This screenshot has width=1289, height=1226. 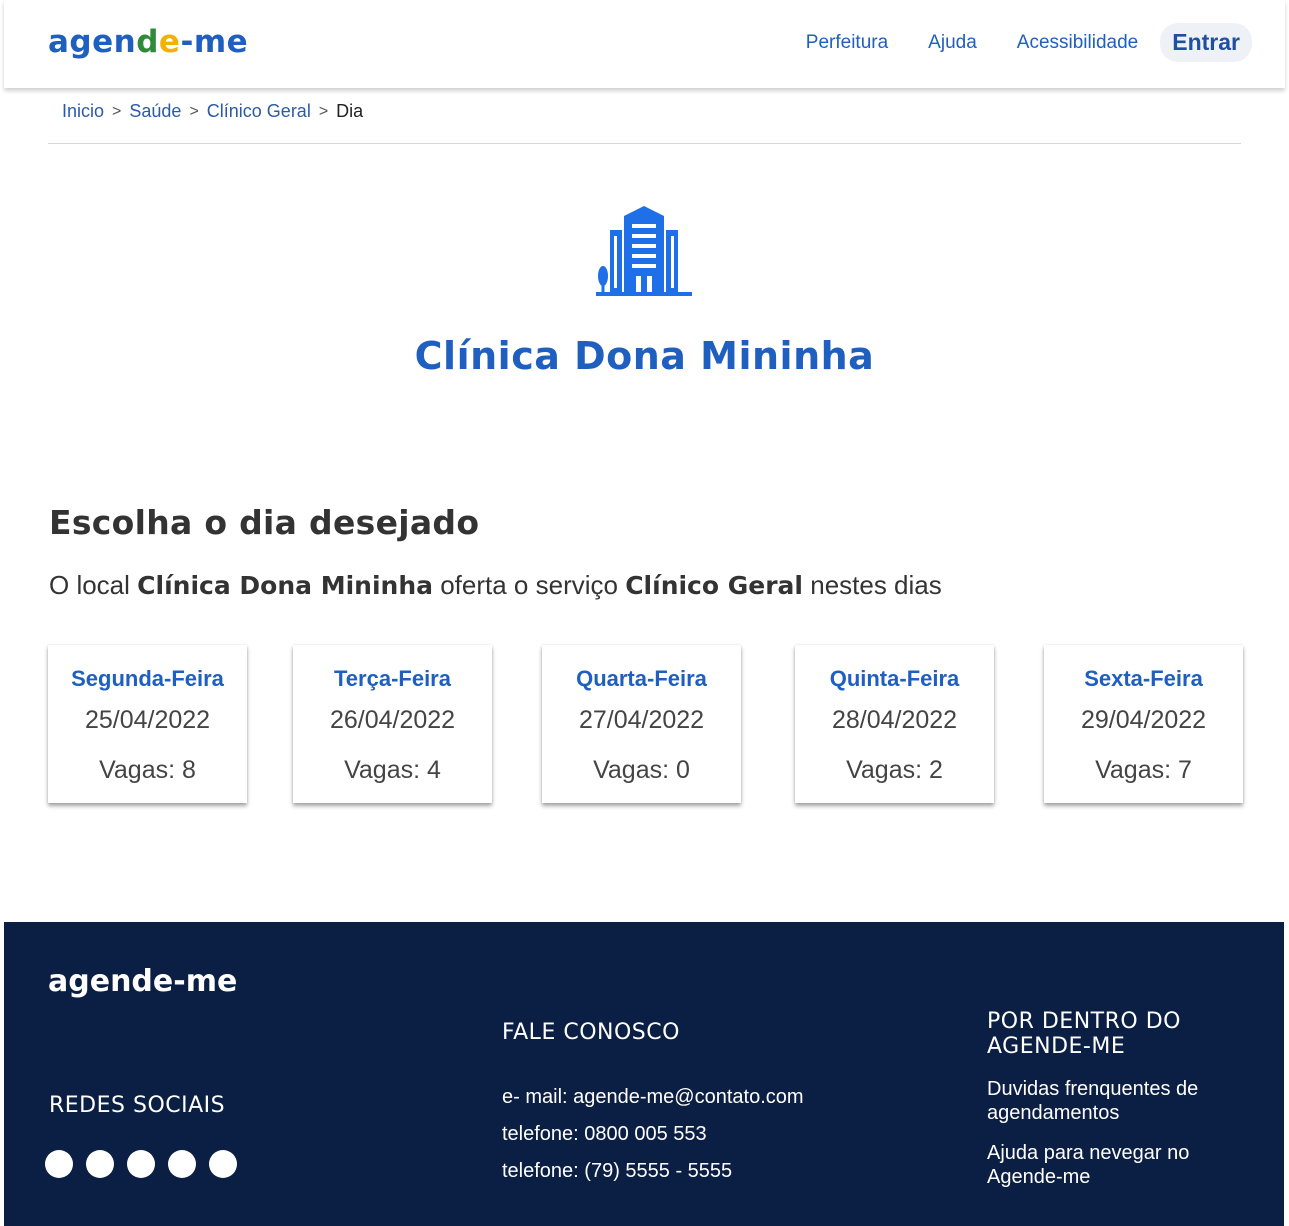 I want to click on contact-phone: telefone: (79) 5555 - 5555, so click(x=617, y=1171).